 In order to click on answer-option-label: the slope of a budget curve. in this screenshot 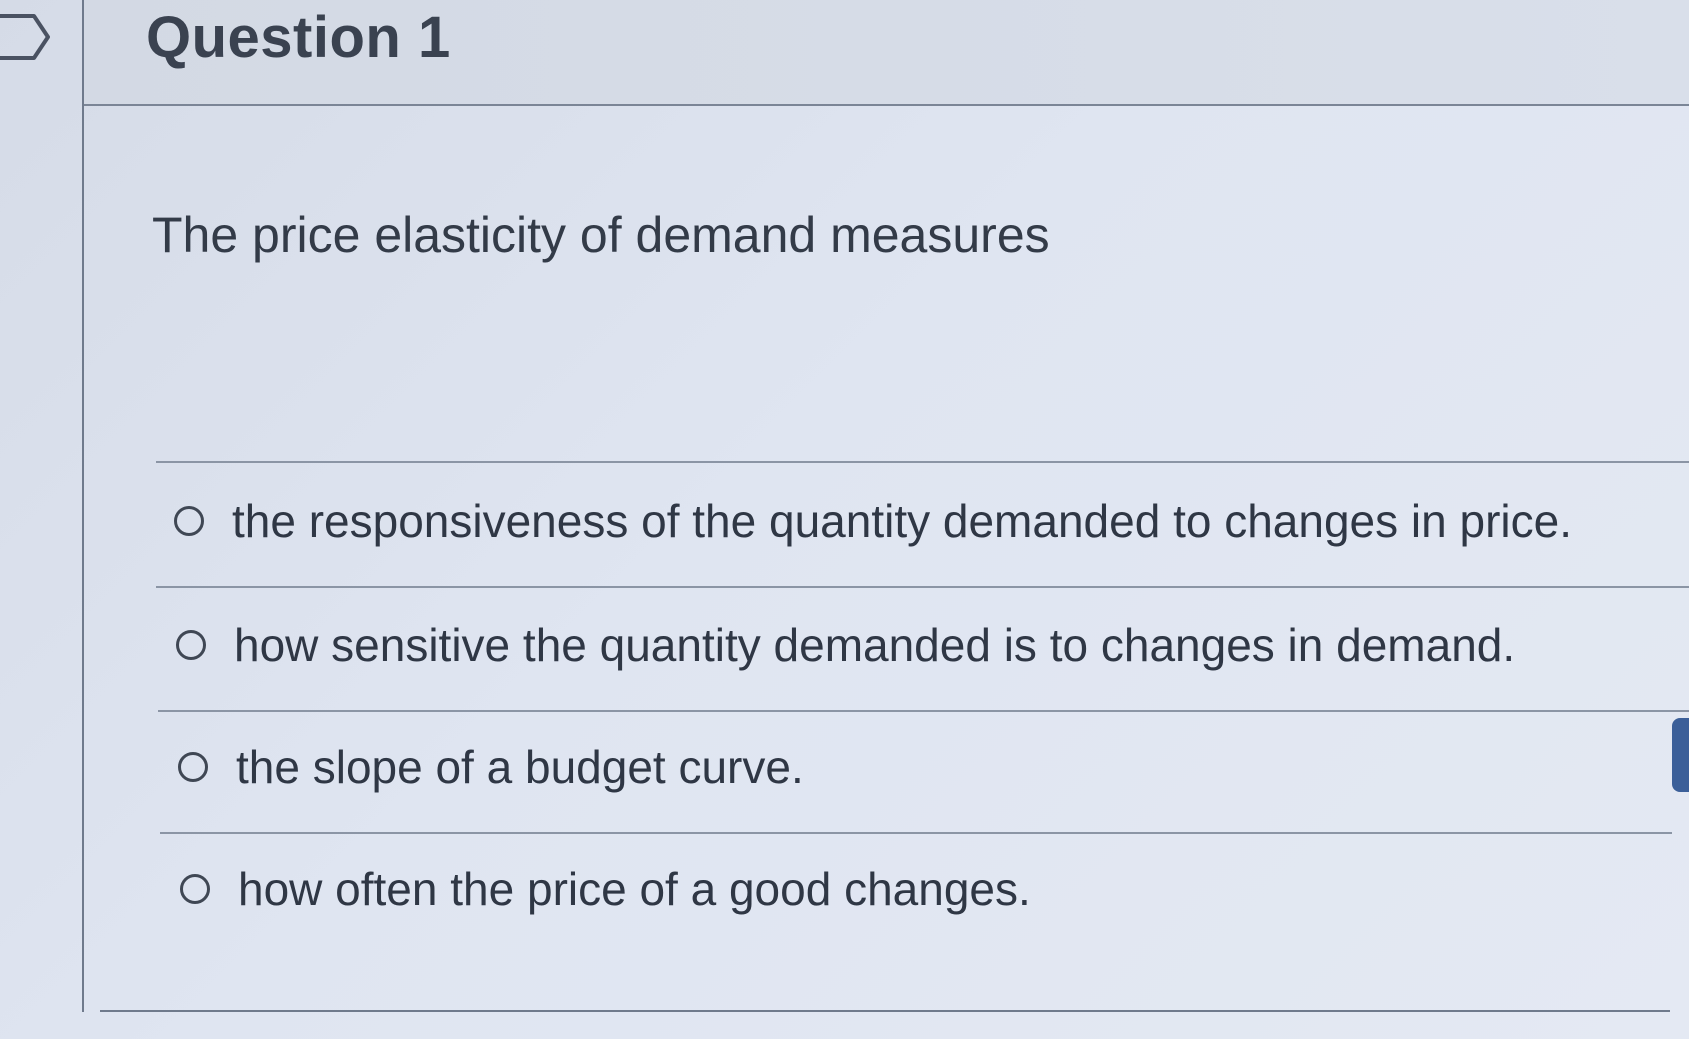, I will do `click(520, 767)`.